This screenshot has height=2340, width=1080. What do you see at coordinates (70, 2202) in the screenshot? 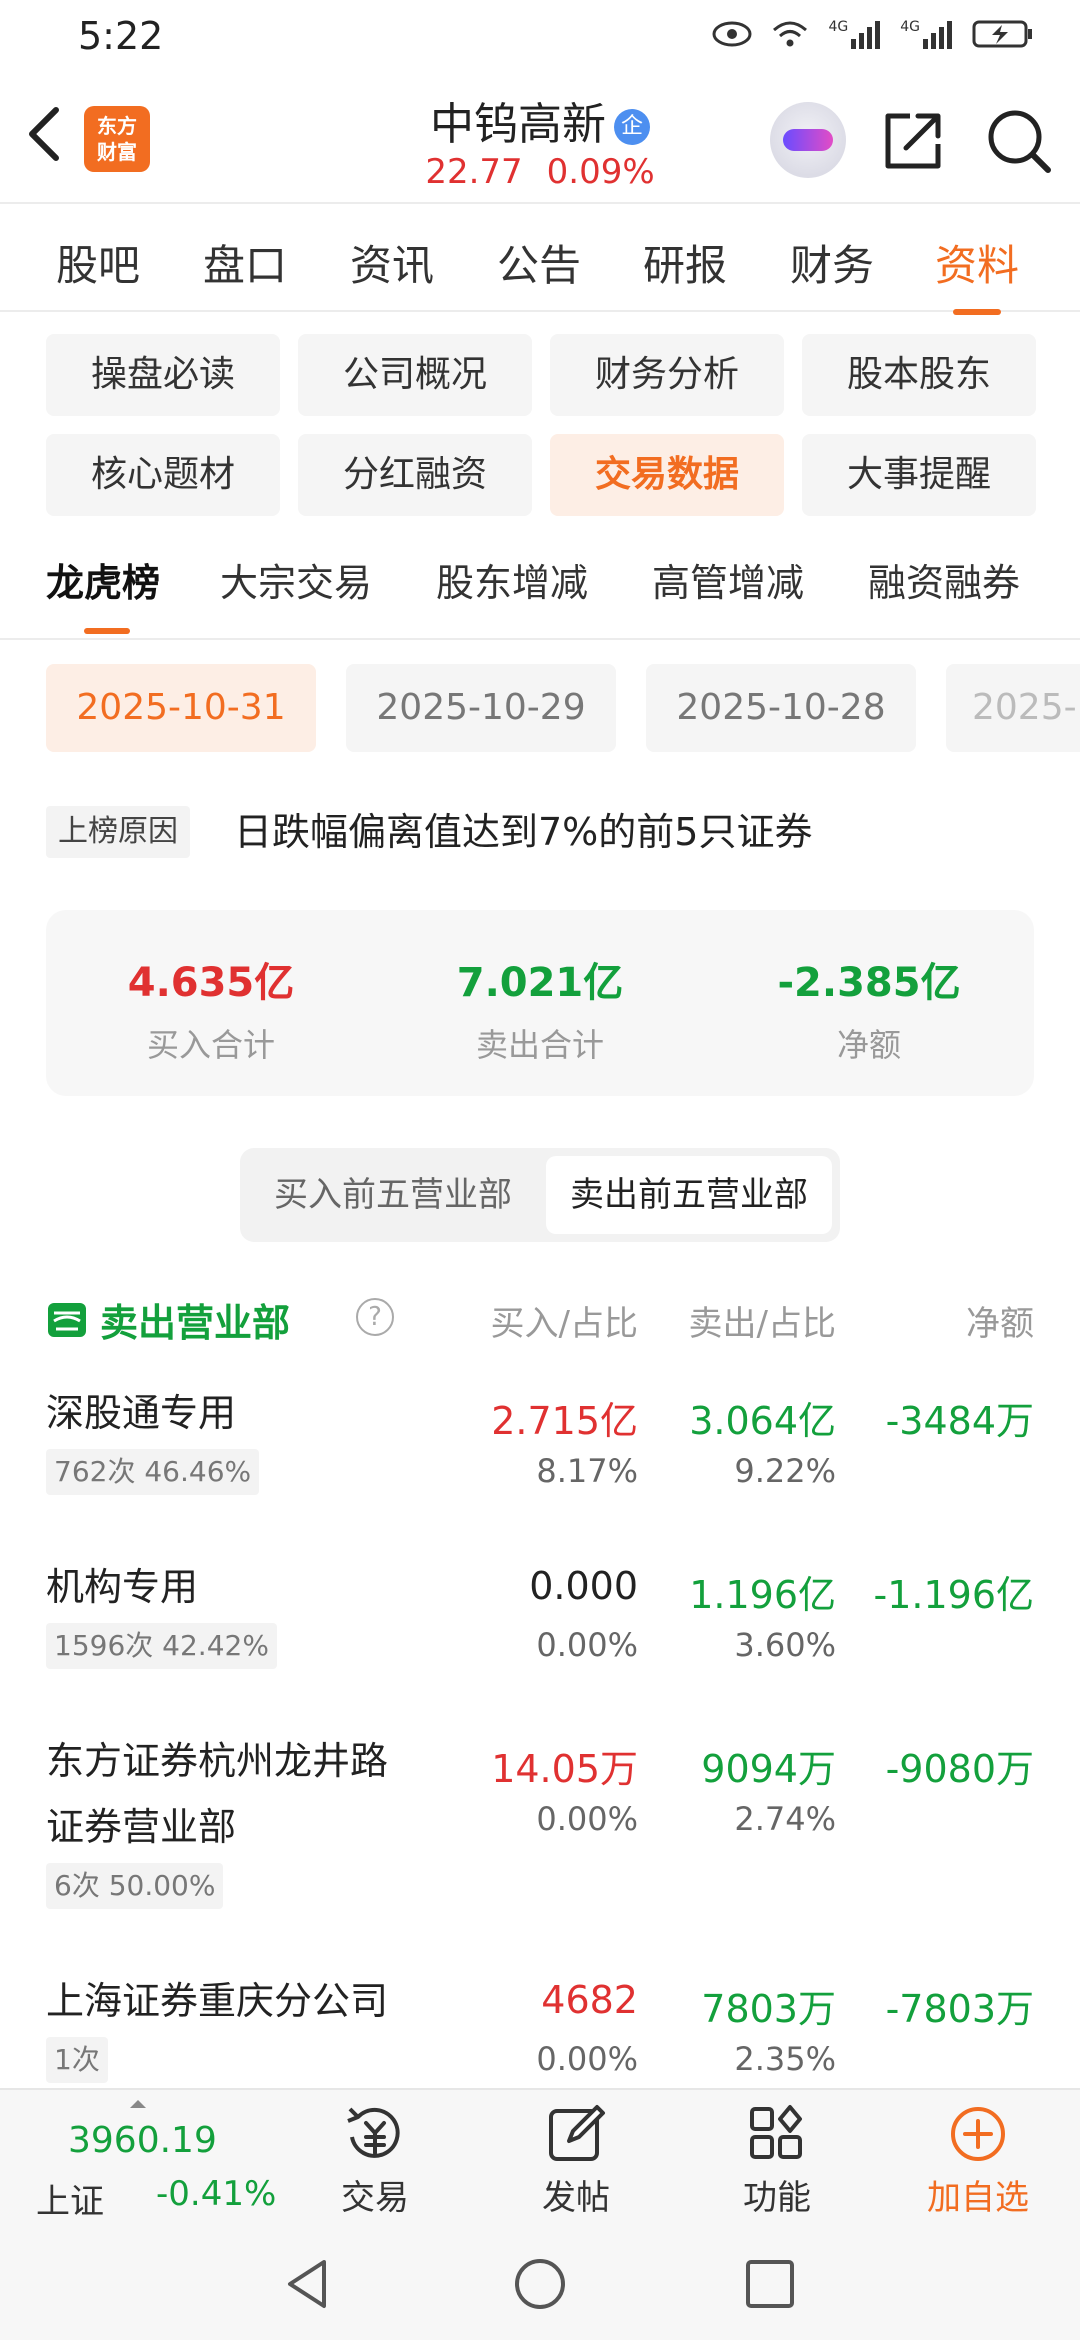
I see `index-name: 上证` at bounding box center [70, 2202].